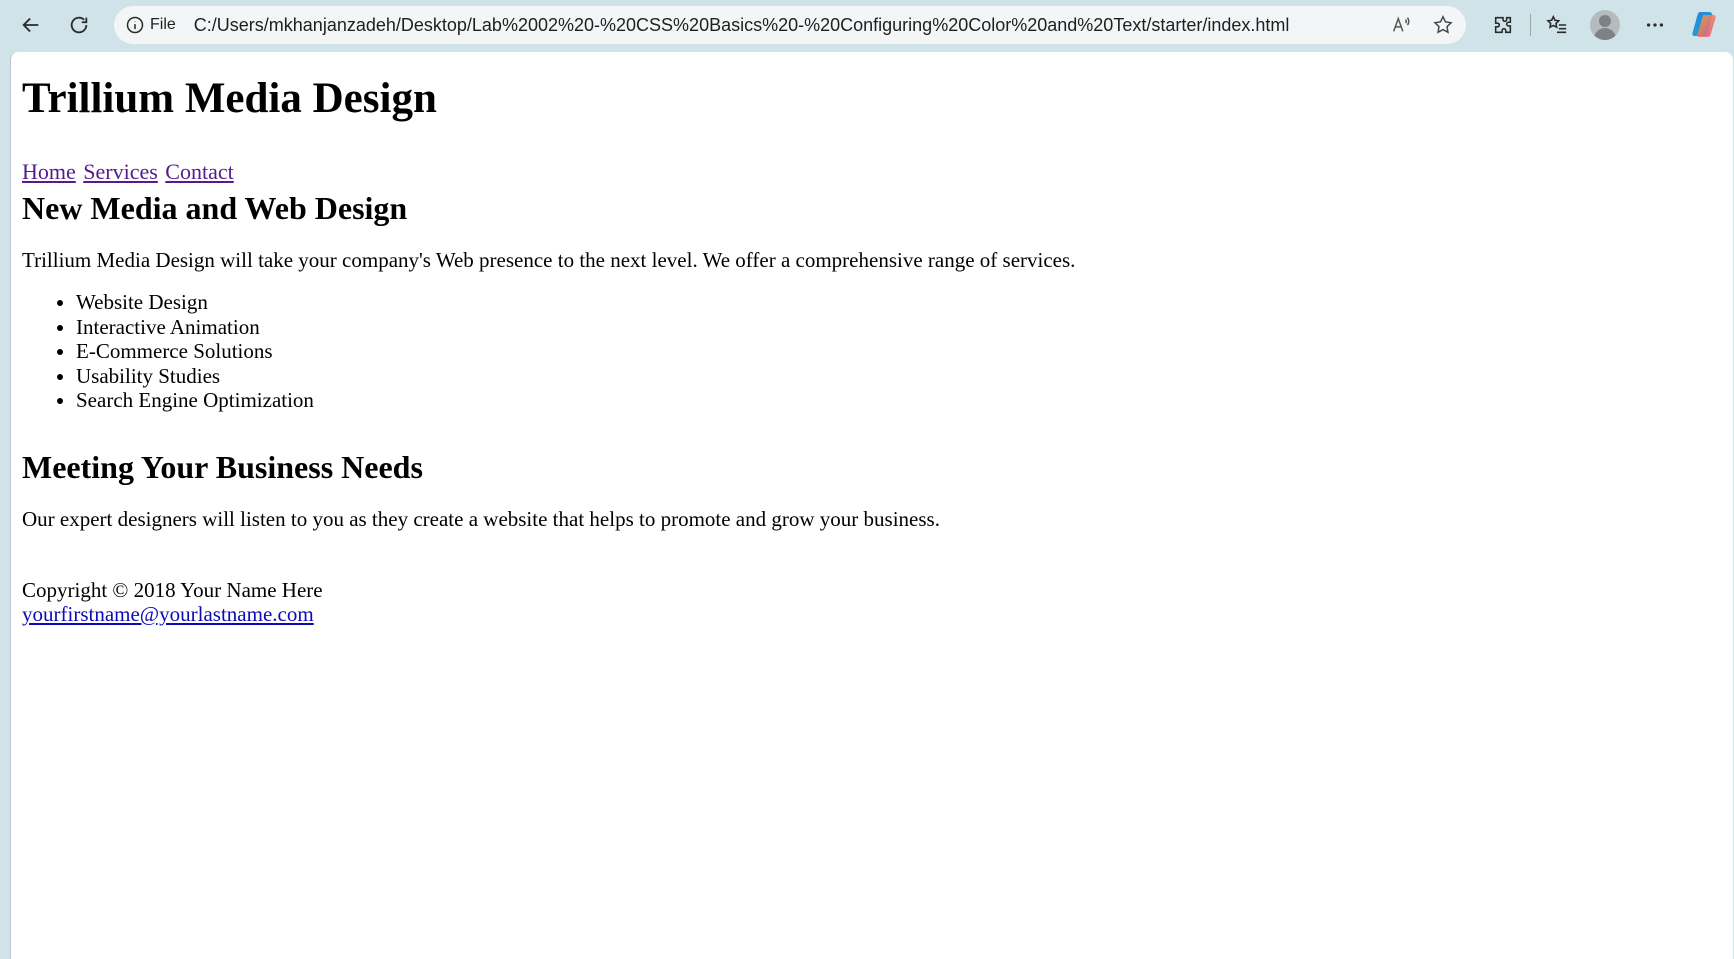  What do you see at coordinates (135, 25) in the screenshot?
I see `info-icon` at bounding box center [135, 25].